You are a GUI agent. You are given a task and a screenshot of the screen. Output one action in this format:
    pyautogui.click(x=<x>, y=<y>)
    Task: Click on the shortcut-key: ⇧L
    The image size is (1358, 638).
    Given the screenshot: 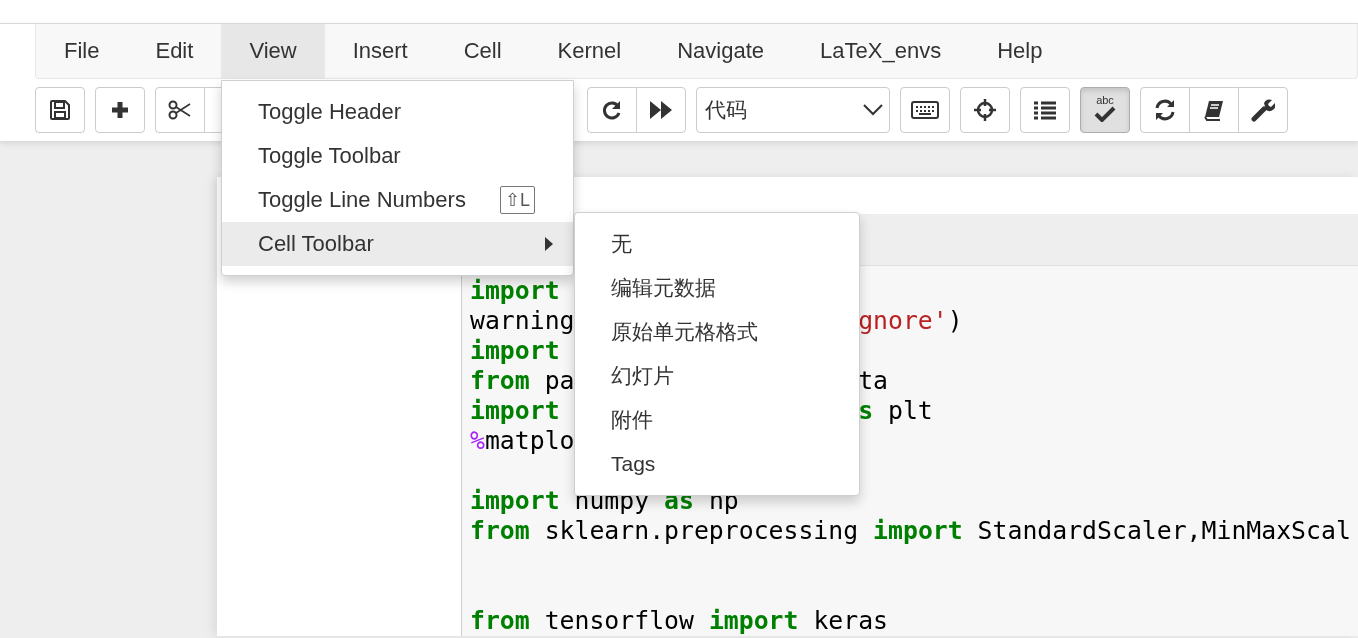 What is the action you would take?
    pyautogui.click(x=517, y=200)
    